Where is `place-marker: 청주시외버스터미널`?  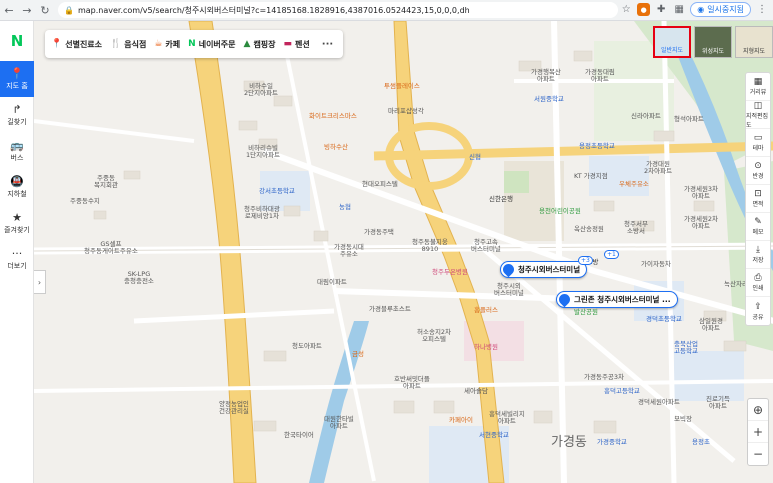
place-marker: 청주시외버스터미널 is located at coordinates (544, 269).